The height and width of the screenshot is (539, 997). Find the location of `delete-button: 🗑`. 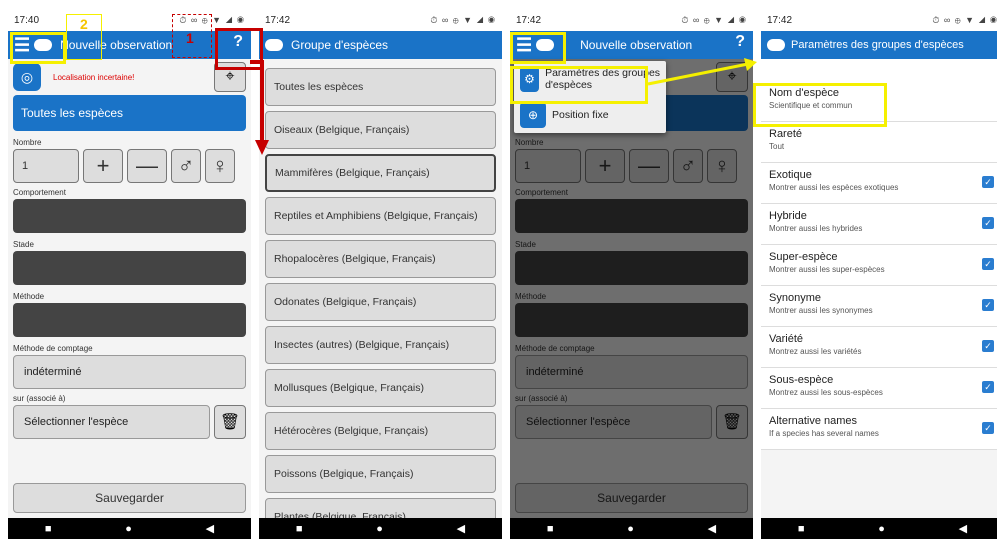

delete-button: 🗑 is located at coordinates (230, 422).